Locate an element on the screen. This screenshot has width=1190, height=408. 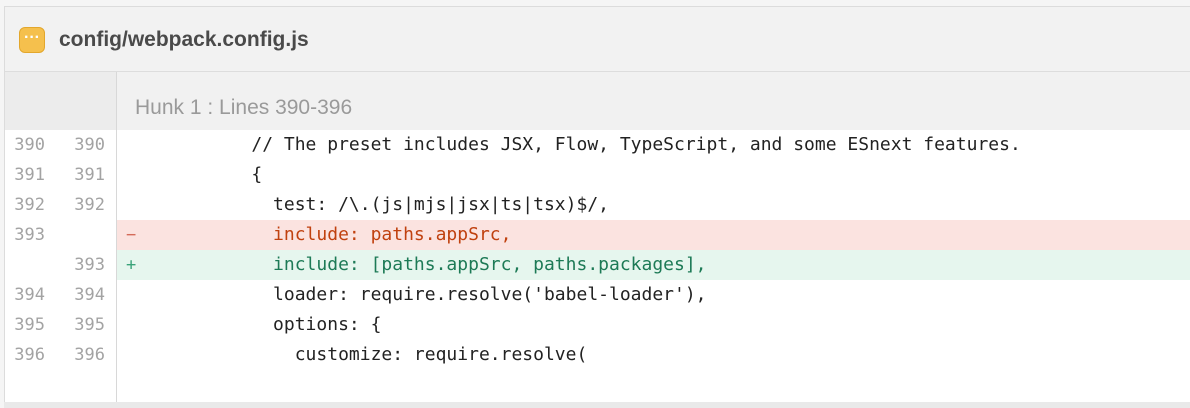
old-line-number: 396 is located at coordinates (29, 355).